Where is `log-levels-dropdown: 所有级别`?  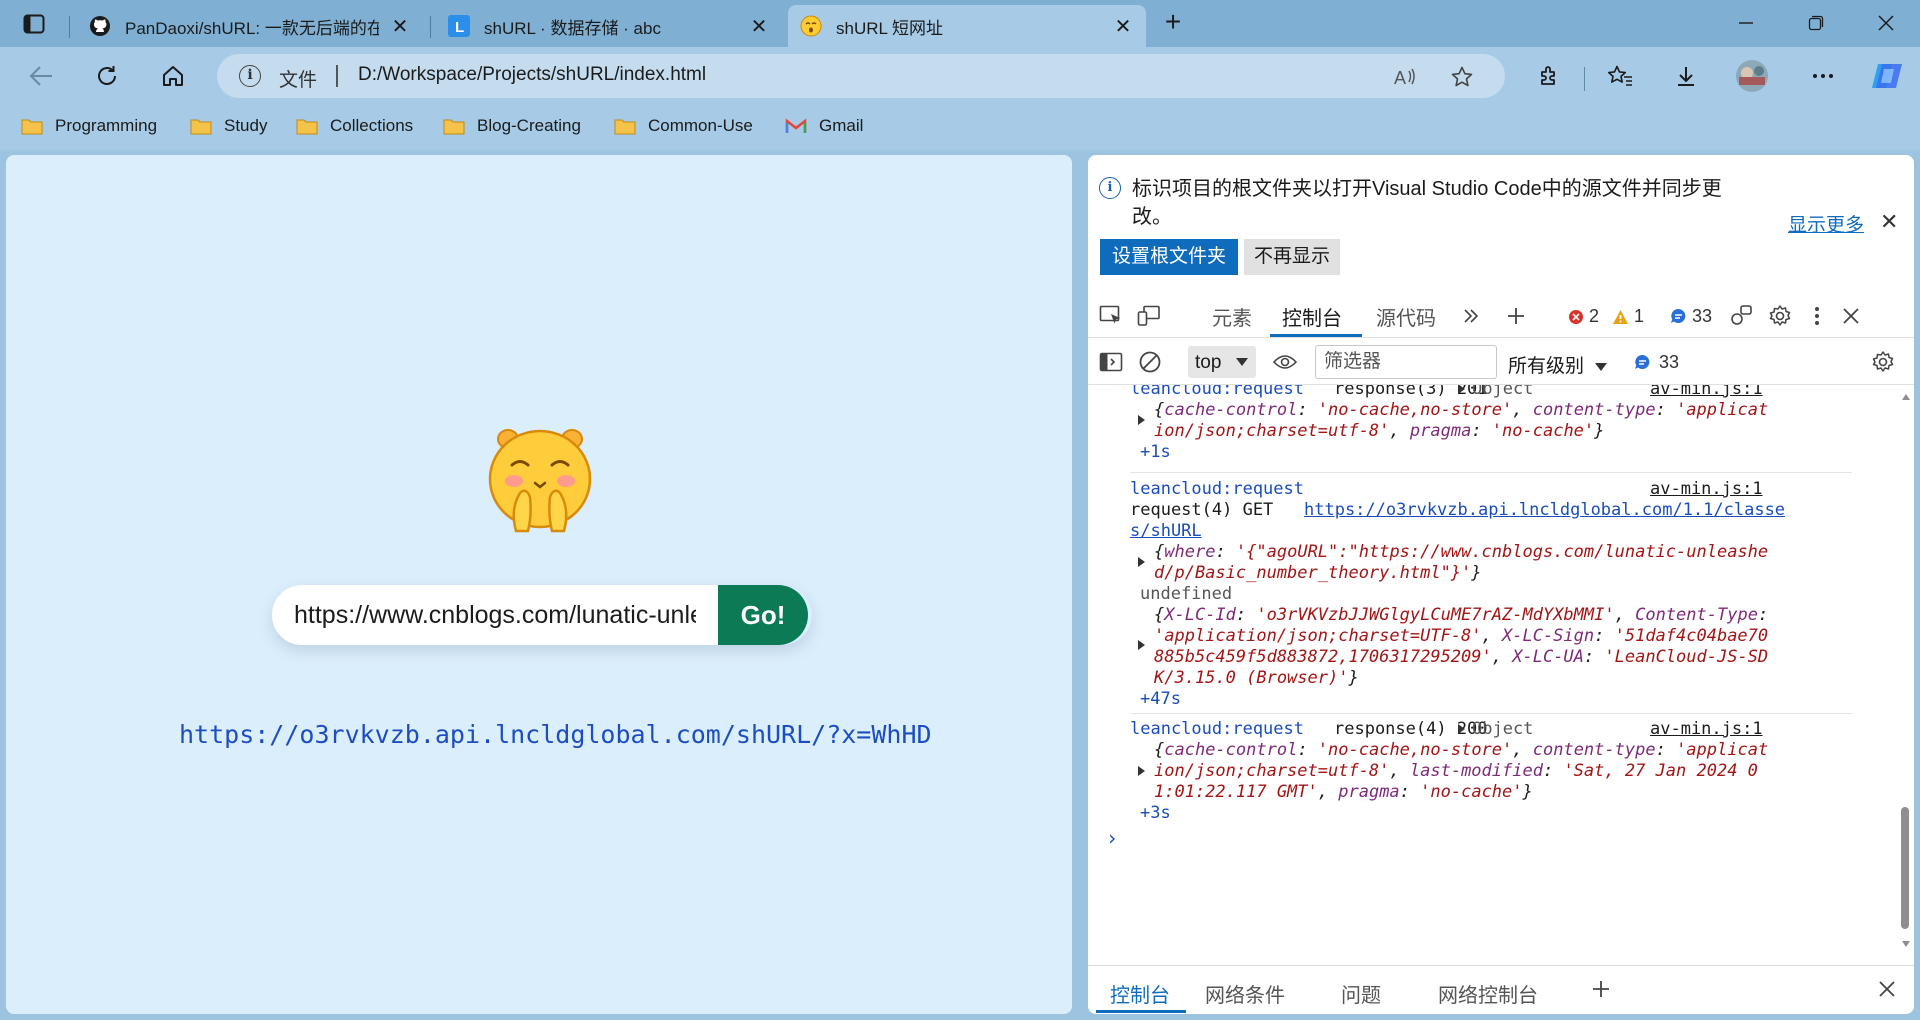 log-levels-dropdown: 所有级别 is located at coordinates (1558, 364).